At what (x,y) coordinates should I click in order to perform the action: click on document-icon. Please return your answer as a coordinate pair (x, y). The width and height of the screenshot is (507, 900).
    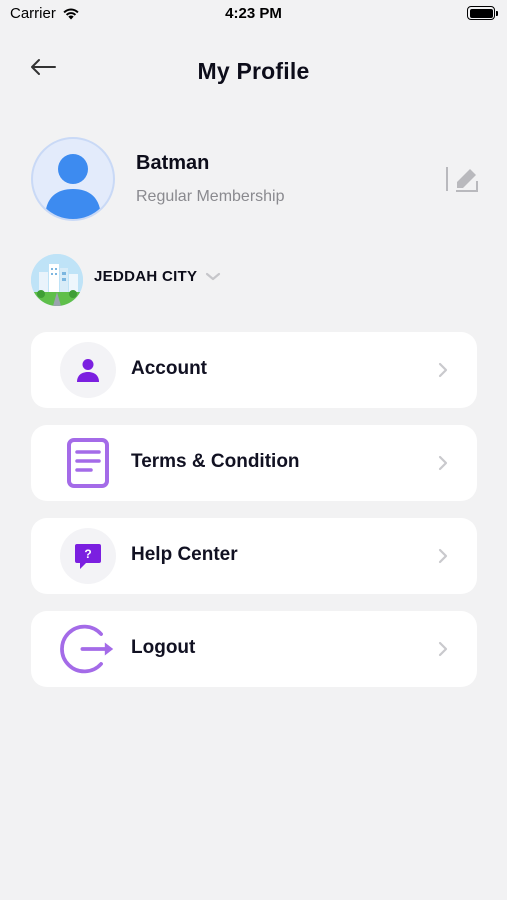
    Looking at the image, I should click on (88, 463).